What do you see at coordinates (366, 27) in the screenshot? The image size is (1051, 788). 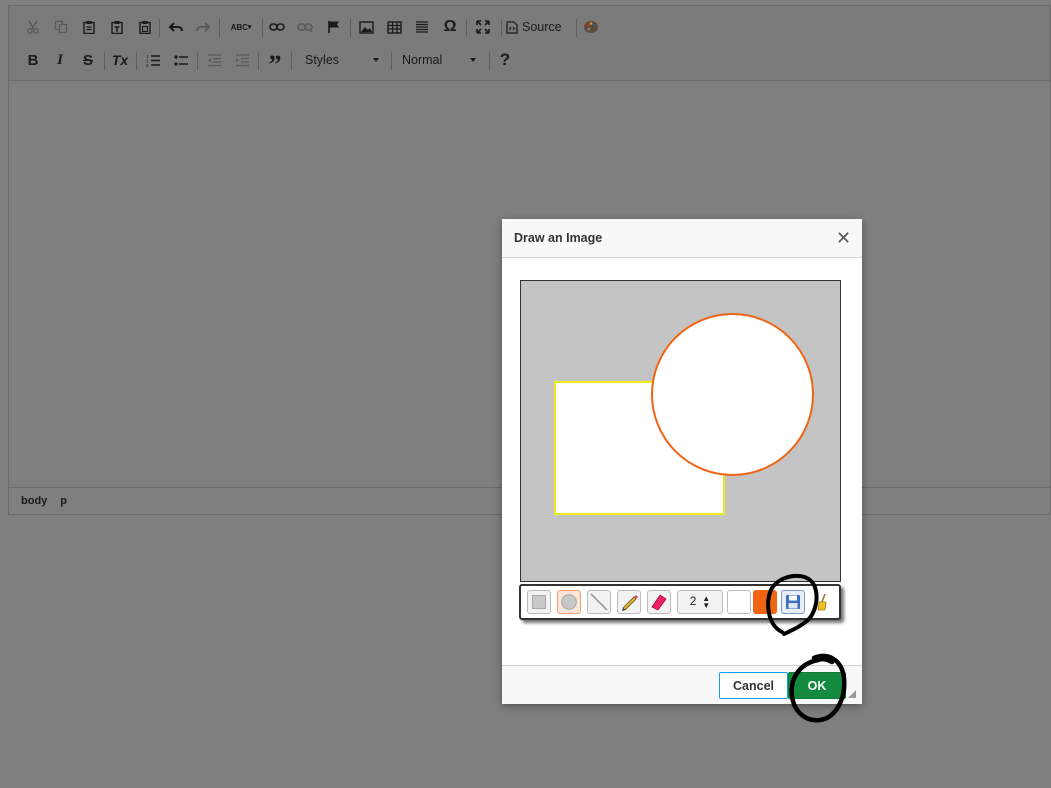 I see `image-icon` at bounding box center [366, 27].